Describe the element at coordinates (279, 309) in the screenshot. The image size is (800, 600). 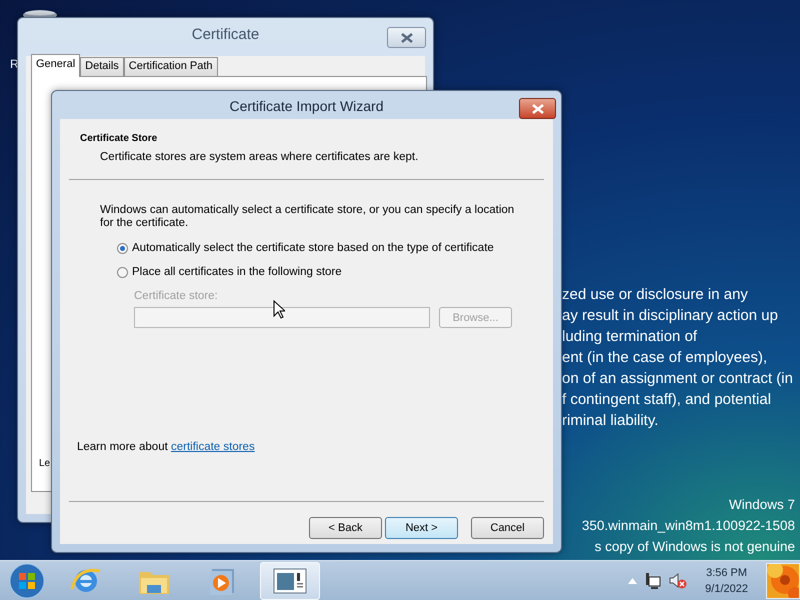
I see `cursor-icon` at that location.